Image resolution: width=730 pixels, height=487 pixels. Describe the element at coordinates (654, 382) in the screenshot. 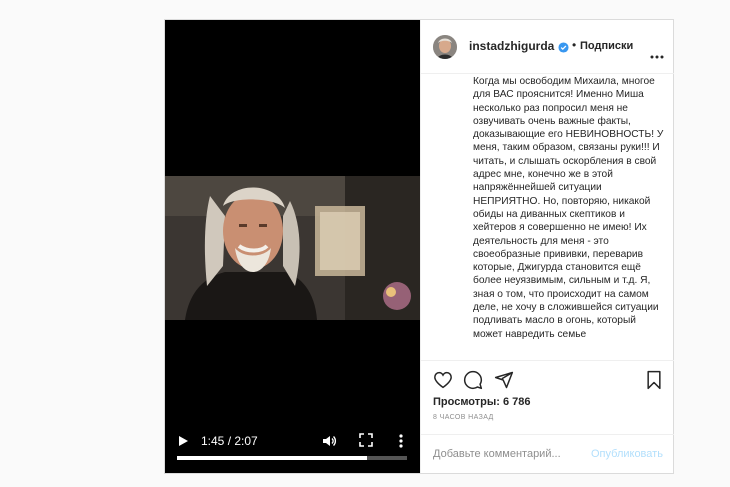

I see `bookmark-icon` at that location.